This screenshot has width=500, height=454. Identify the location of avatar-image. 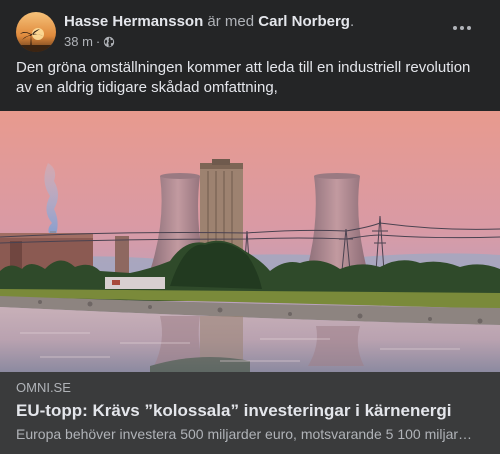
(36, 32).